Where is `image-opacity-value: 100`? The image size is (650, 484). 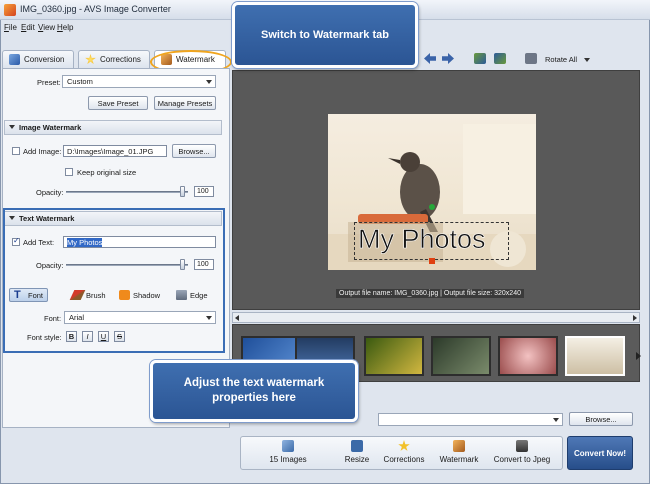
image-opacity-value: 100 is located at coordinates (204, 191).